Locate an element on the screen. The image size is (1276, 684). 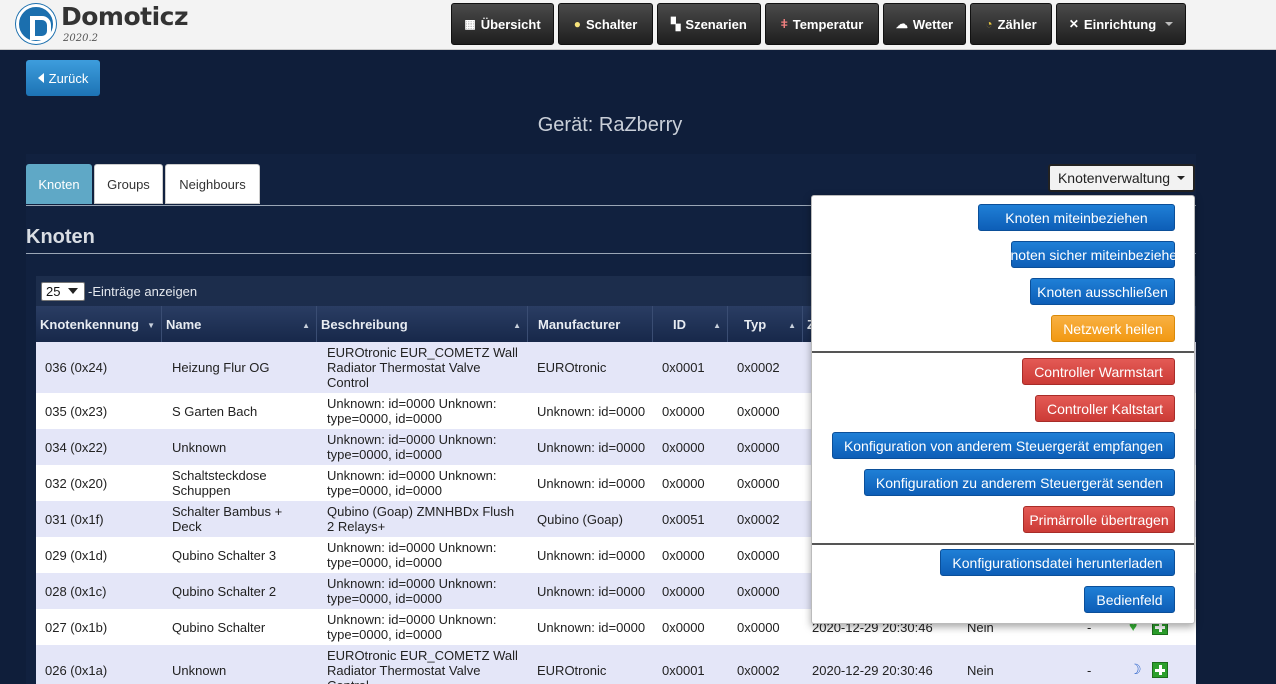
add-icon is located at coordinates (1160, 670).